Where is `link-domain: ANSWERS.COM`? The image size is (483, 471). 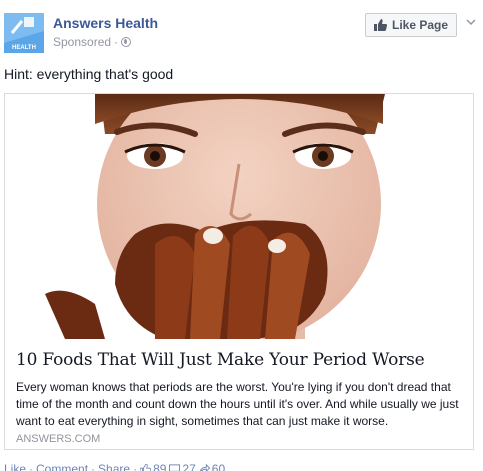 link-domain: ANSWERS.COM is located at coordinates (58, 439).